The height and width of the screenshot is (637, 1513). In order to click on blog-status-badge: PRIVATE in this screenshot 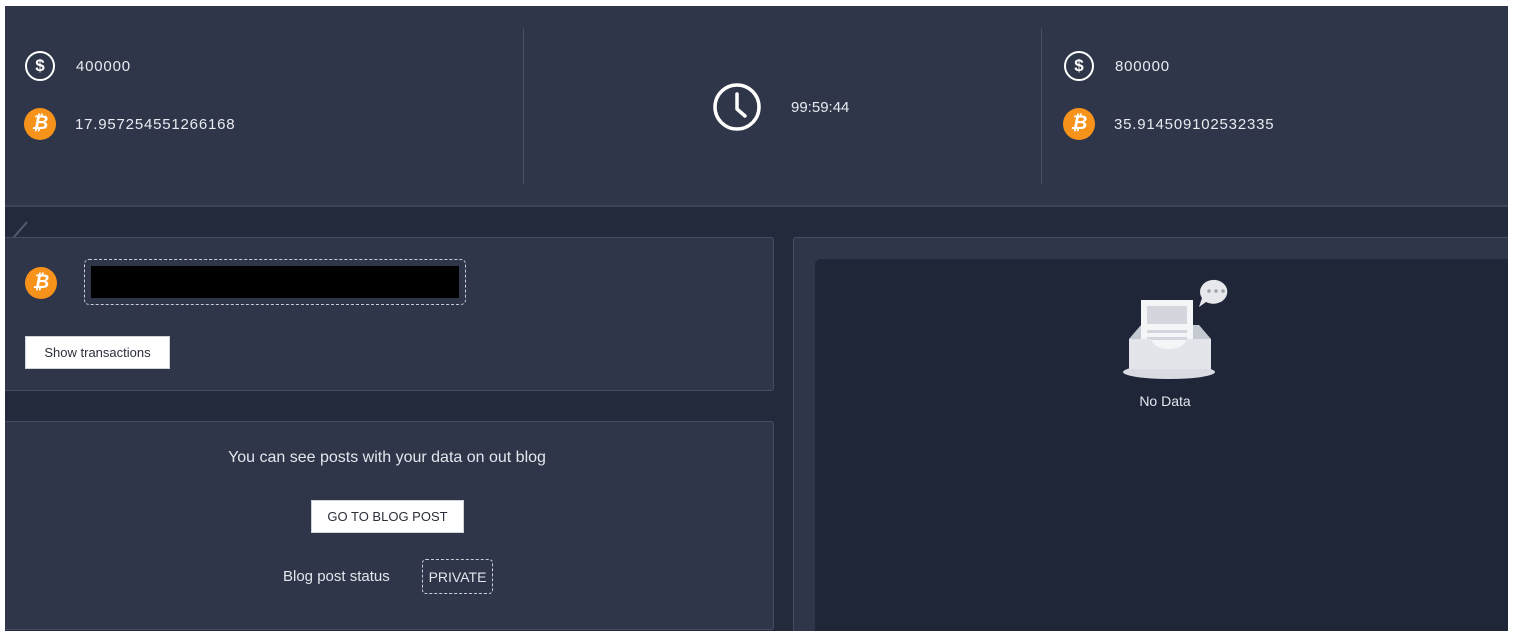, I will do `click(457, 576)`.